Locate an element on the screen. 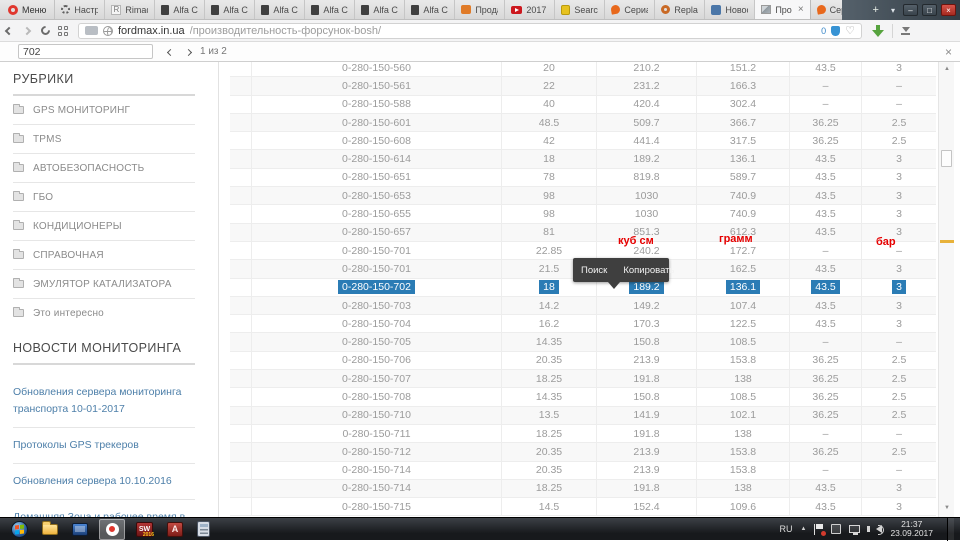 This screenshot has width=960, height=541. sidebar-rubric-item: ЭМУЛЯТОР КАТАЛИЗАТОРА is located at coordinates (104, 284).